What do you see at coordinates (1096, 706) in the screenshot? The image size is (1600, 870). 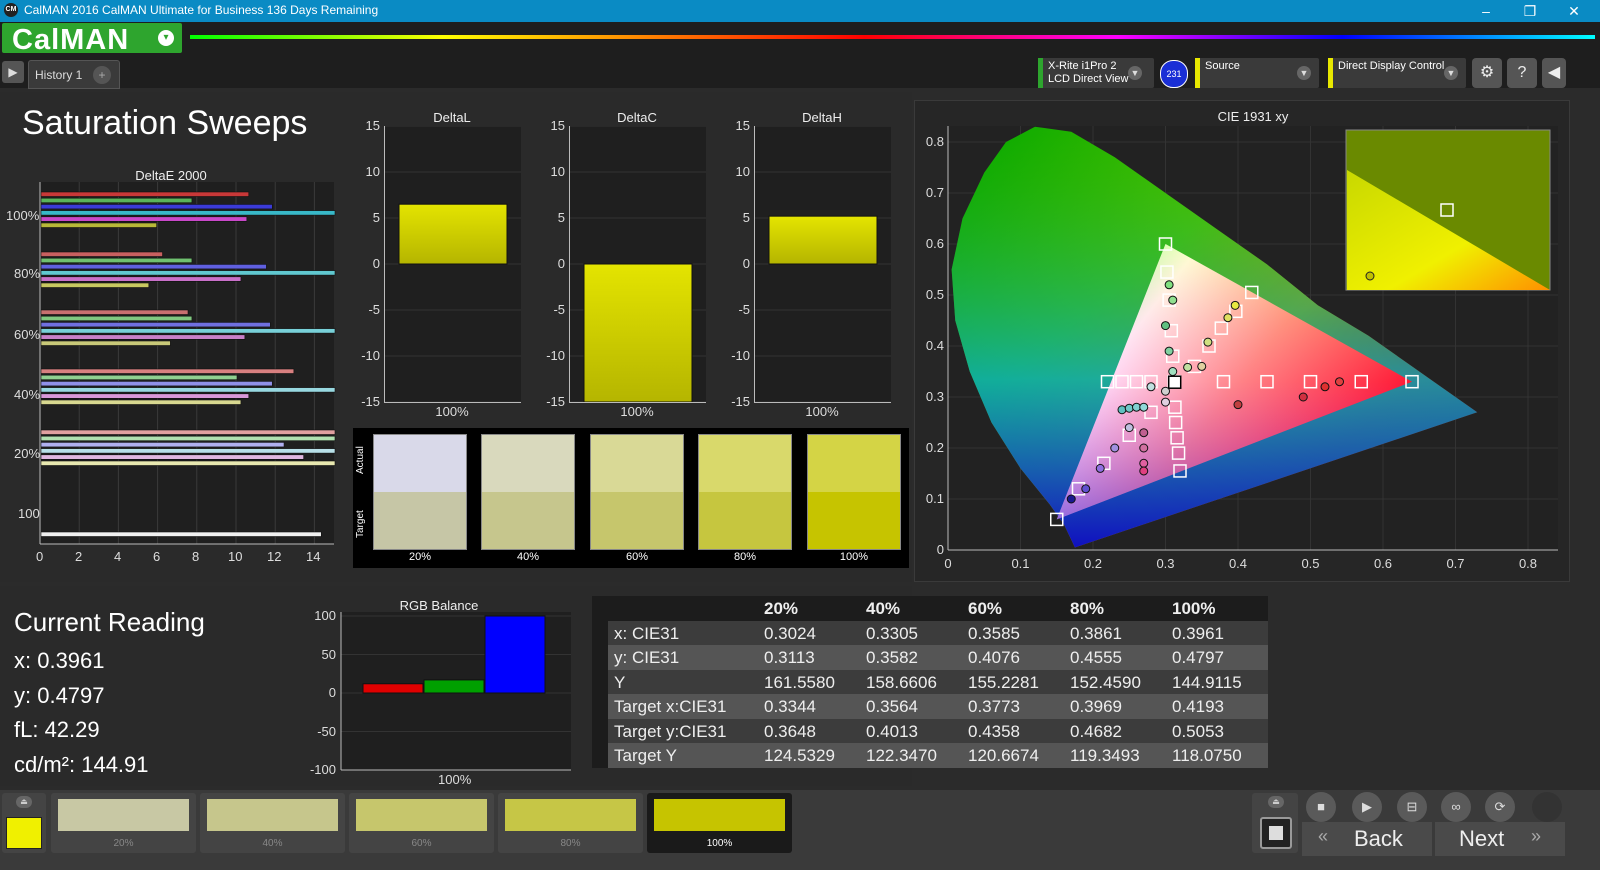 I see `table-cell: 0.3969` at bounding box center [1096, 706].